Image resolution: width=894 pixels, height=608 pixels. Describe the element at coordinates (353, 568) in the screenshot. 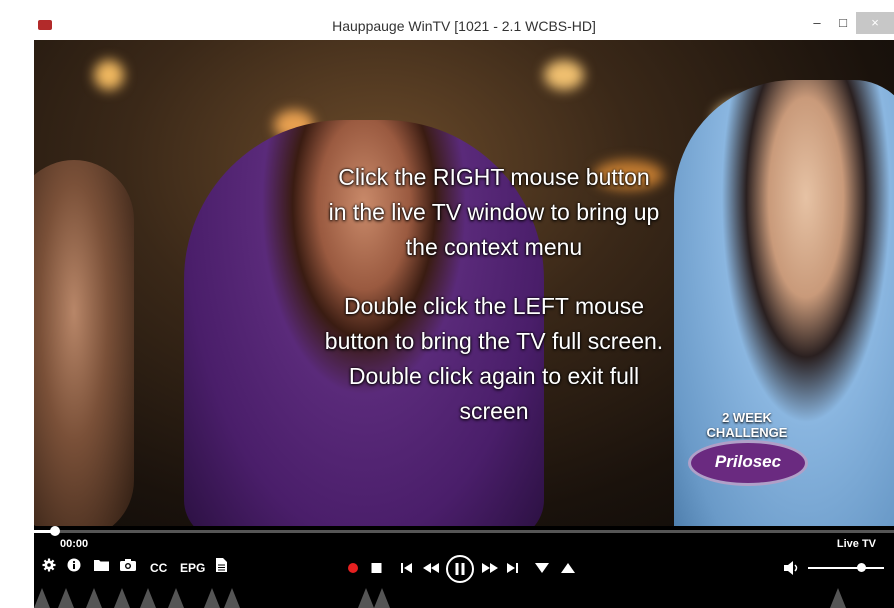

I see `record-icon` at that location.